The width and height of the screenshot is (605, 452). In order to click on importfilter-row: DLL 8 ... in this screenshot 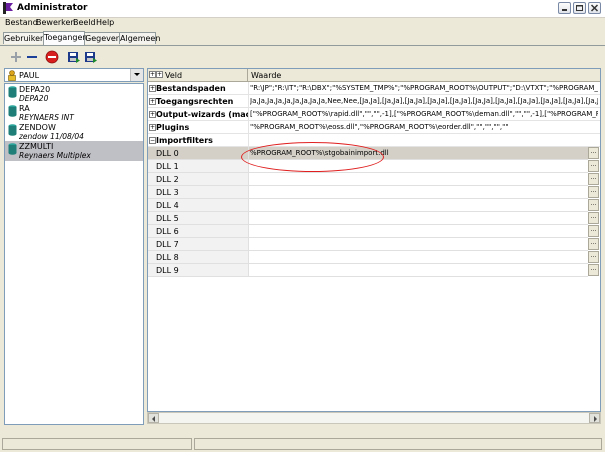, I will do `click(374, 257)`.